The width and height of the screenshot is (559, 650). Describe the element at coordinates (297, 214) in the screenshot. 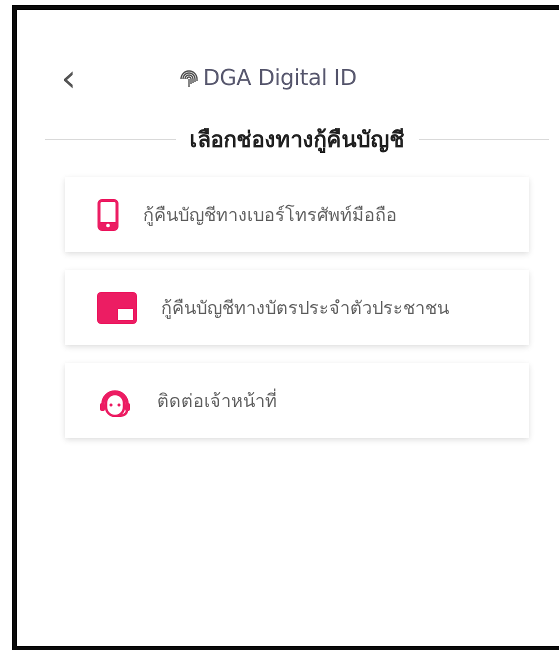

I see `recovery-option: กู้คืนบัญชีทางเบอร์โทรศัพท์มือถือ` at that location.